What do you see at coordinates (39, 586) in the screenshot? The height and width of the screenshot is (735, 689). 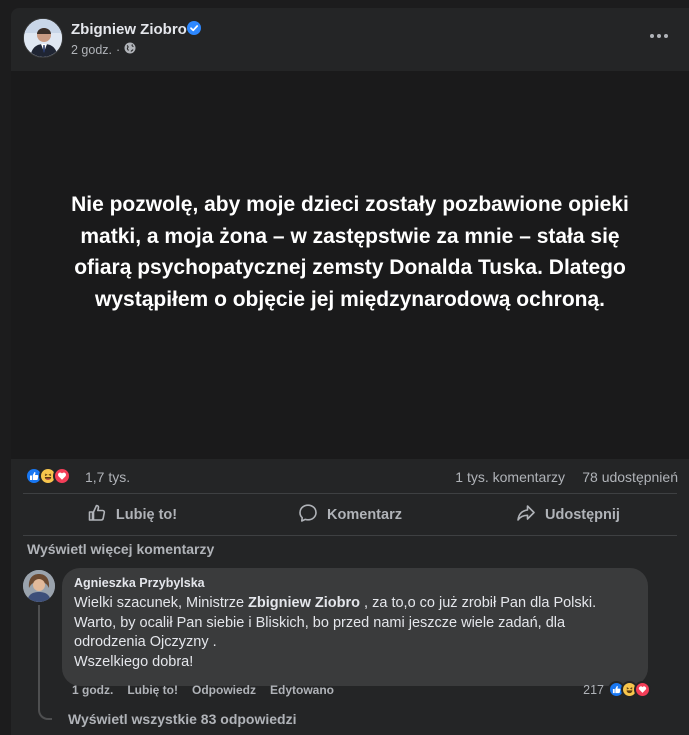 I see `commenter-avatar` at bounding box center [39, 586].